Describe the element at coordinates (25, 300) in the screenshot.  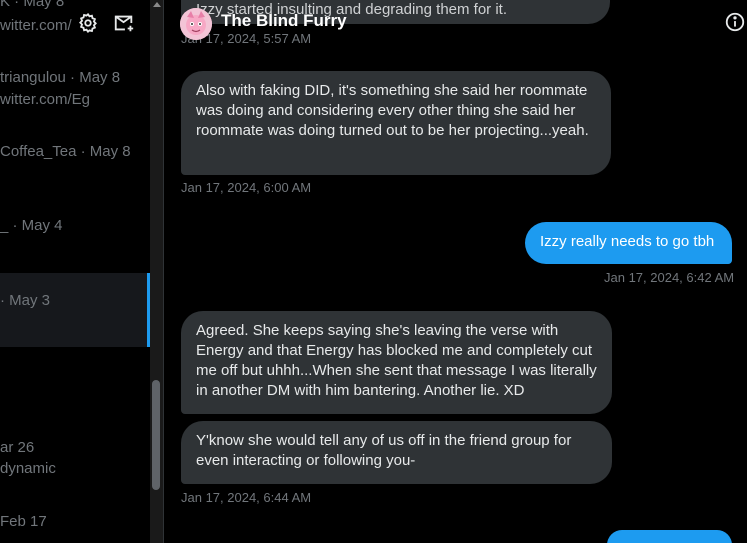
I see `conversation-meta: · May 3` at that location.